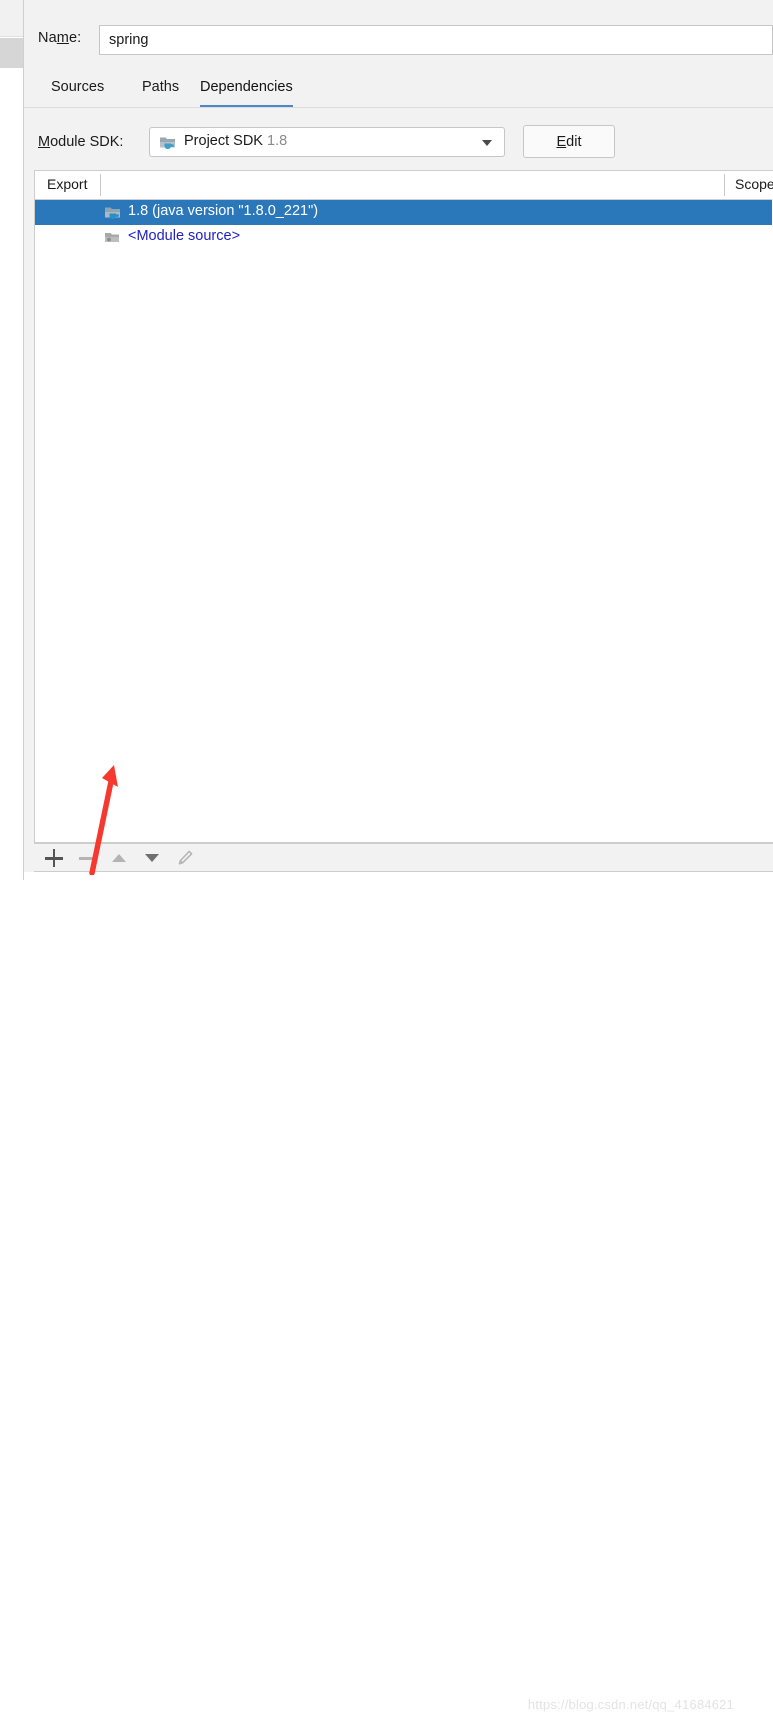 Image resolution: width=773 pixels, height=1712 pixels. I want to click on name-input, so click(436, 40).